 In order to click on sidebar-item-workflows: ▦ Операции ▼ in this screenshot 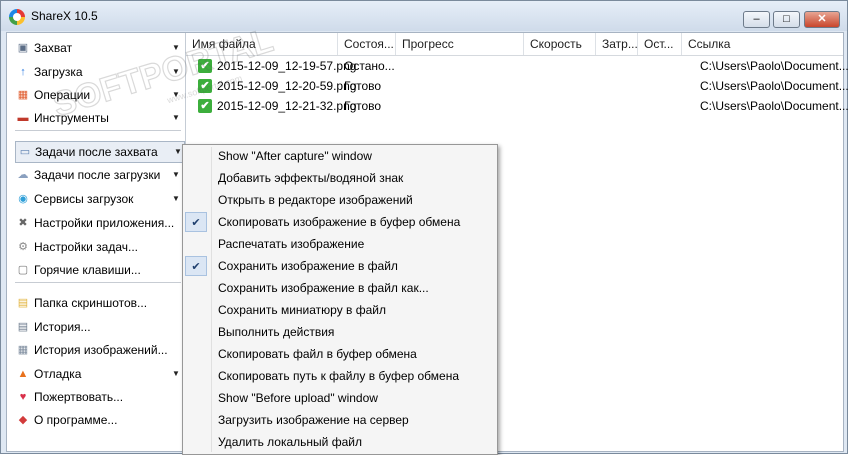, I will do `click(95, 95)`.